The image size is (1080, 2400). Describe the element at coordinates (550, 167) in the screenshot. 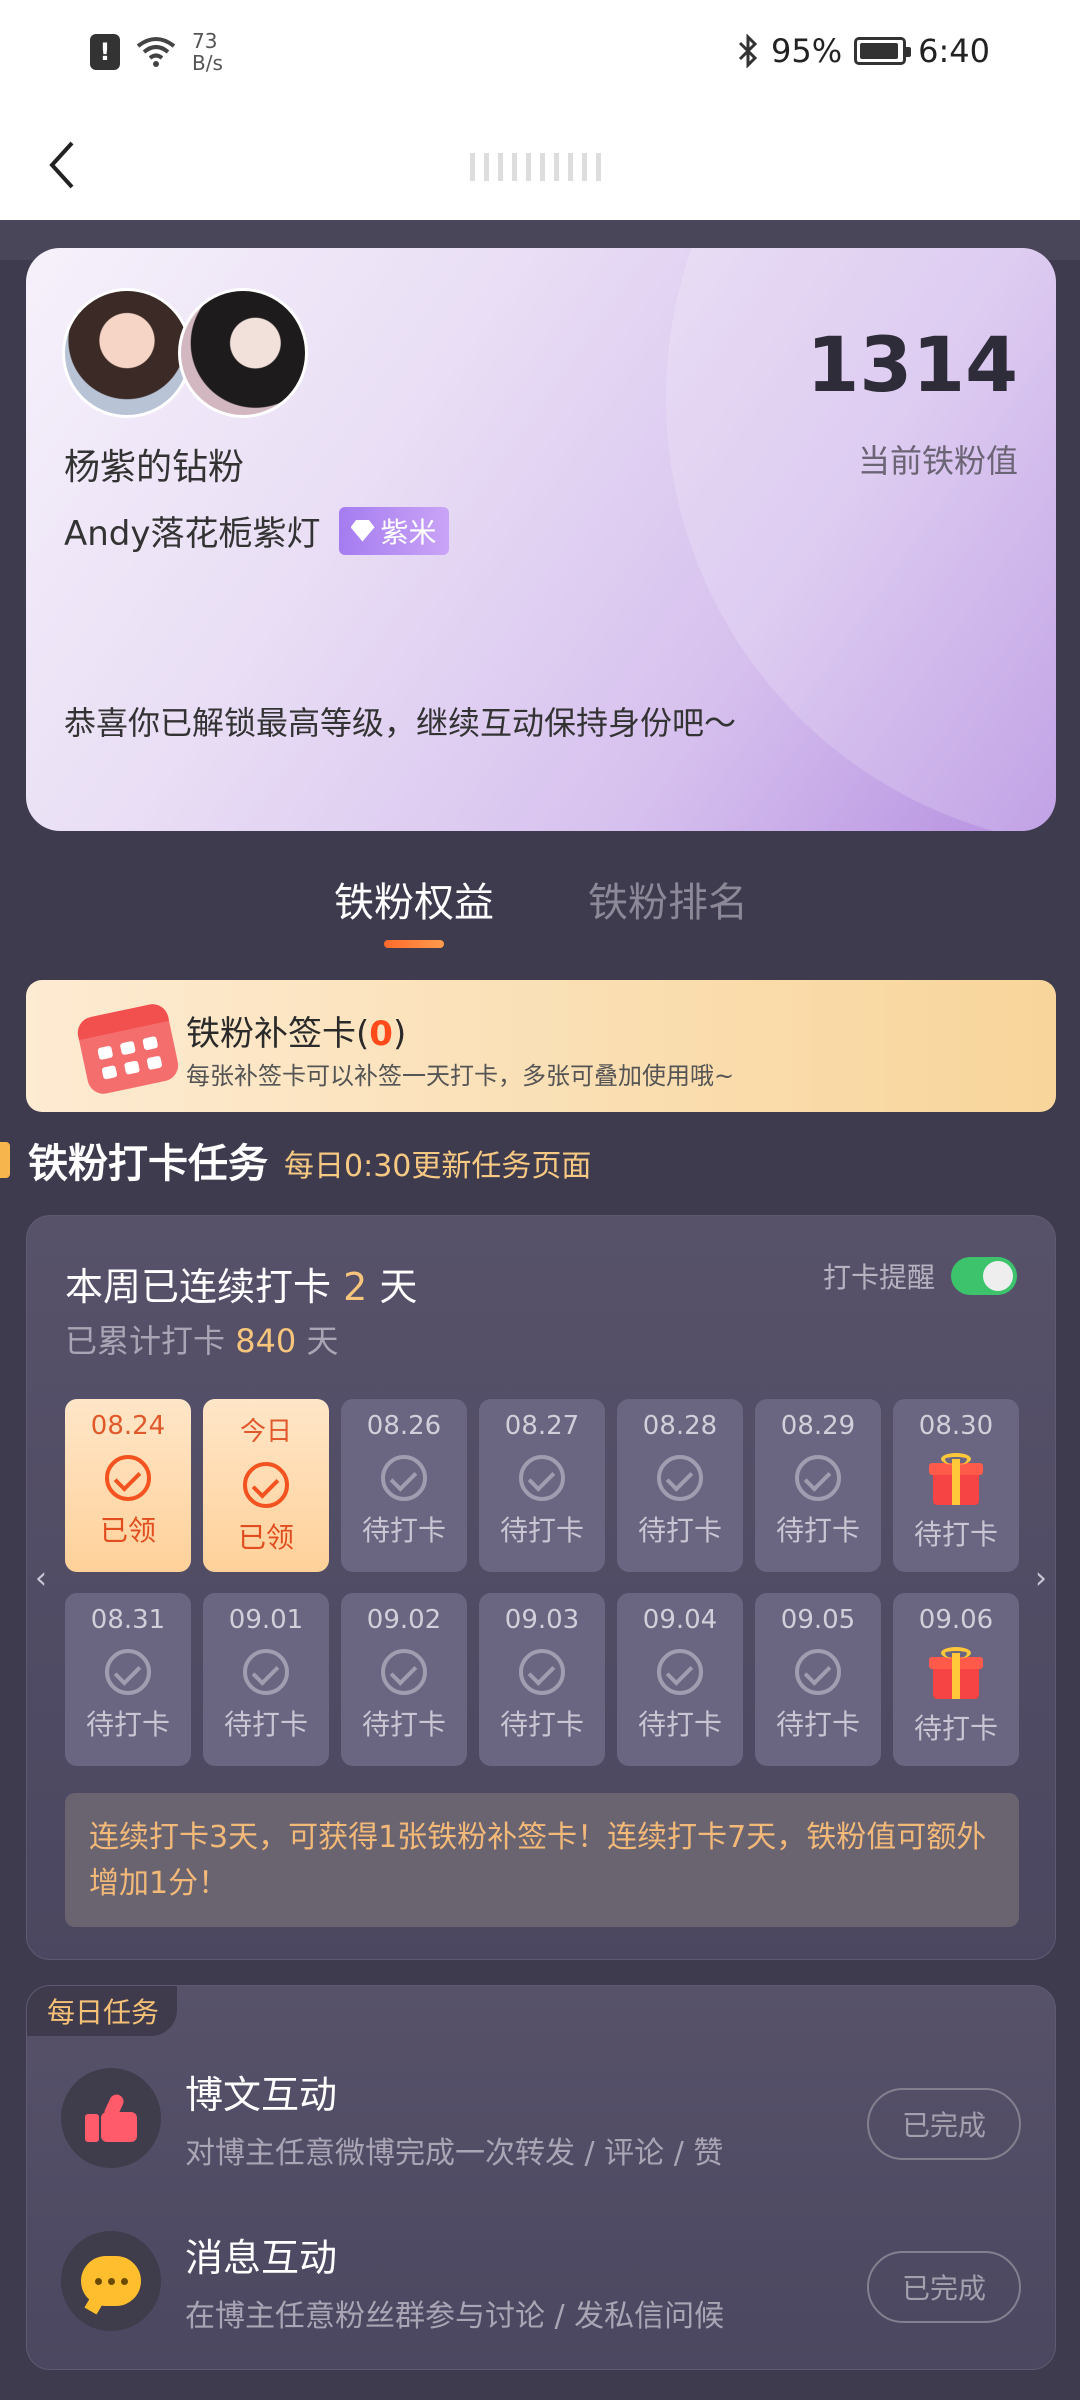

I see `page-title-redacted` at that location.